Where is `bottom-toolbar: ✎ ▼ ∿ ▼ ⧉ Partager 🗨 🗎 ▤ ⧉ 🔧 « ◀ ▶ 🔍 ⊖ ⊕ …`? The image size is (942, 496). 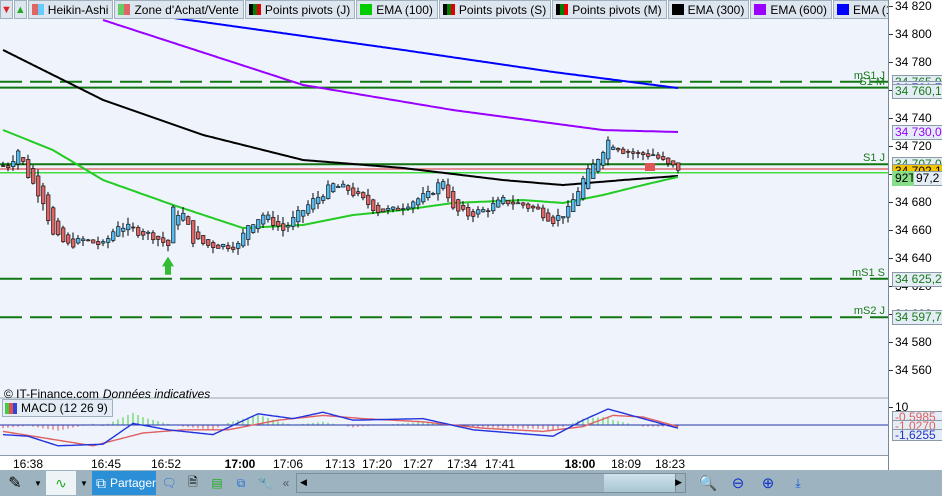 bottom-toolbar: ✎ ▼ ∿ ▼ ⧉ Partager 🗨 🗎 ▤ ⧉ 🔧 « ◀ ▶ 🔍 ⊖ ⊕ … is located at coordinates (471, 483).